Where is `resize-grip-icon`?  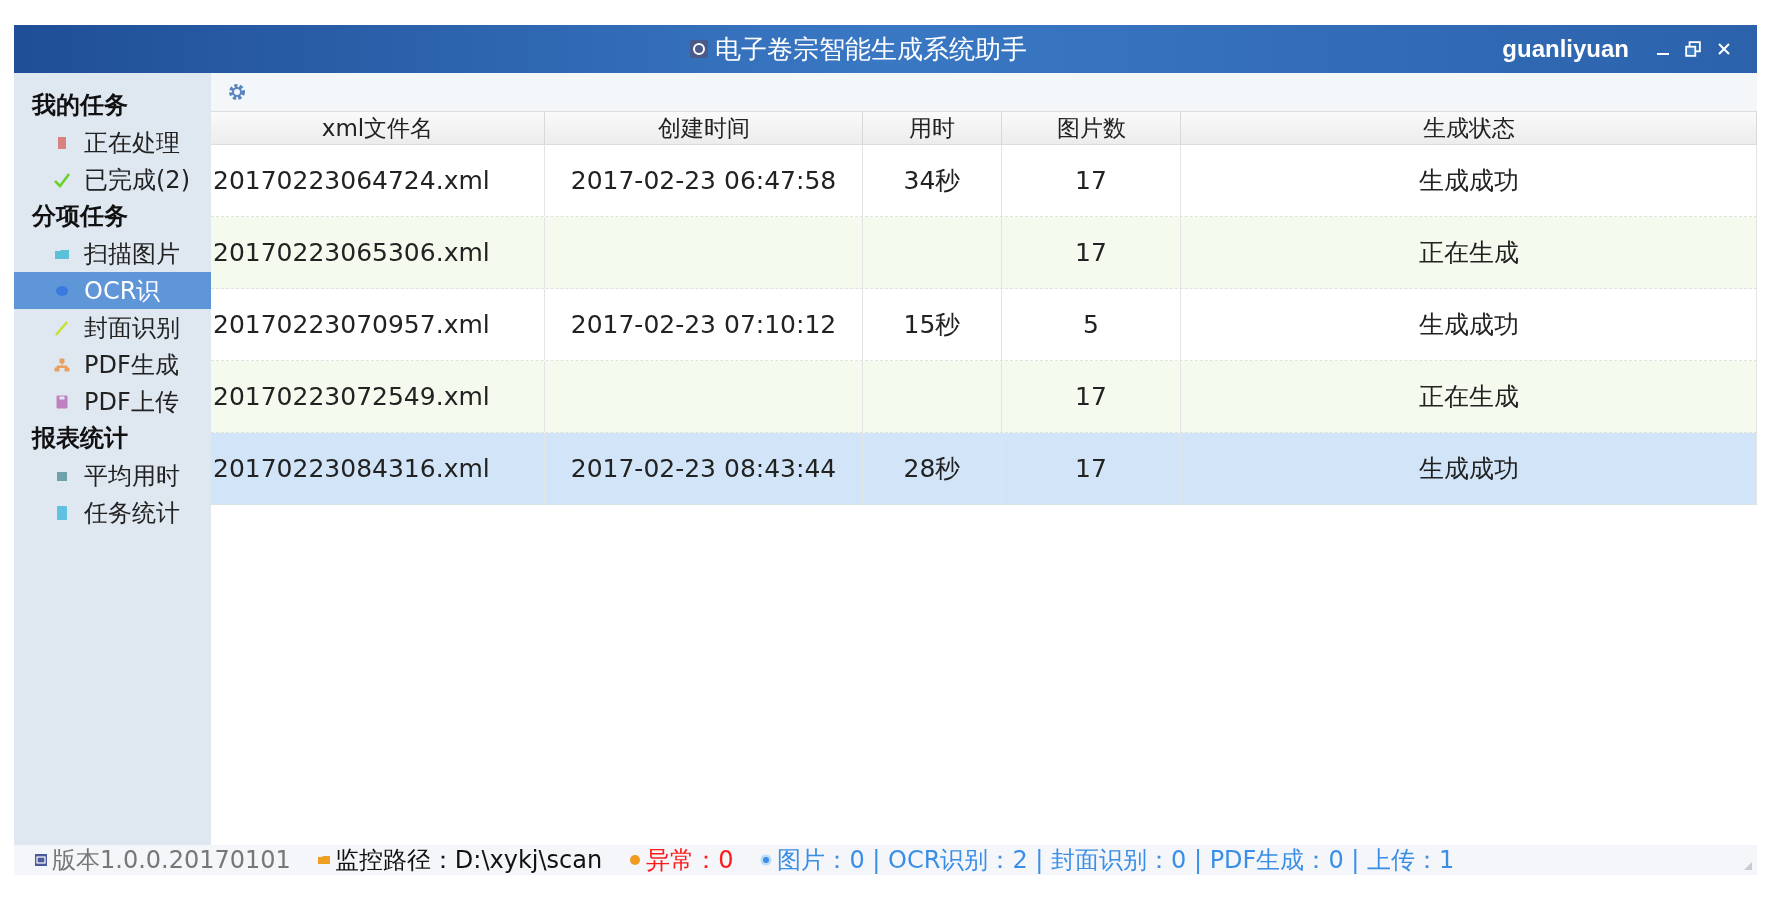 resize-grip-icon is located at coordinates (1748, 866).